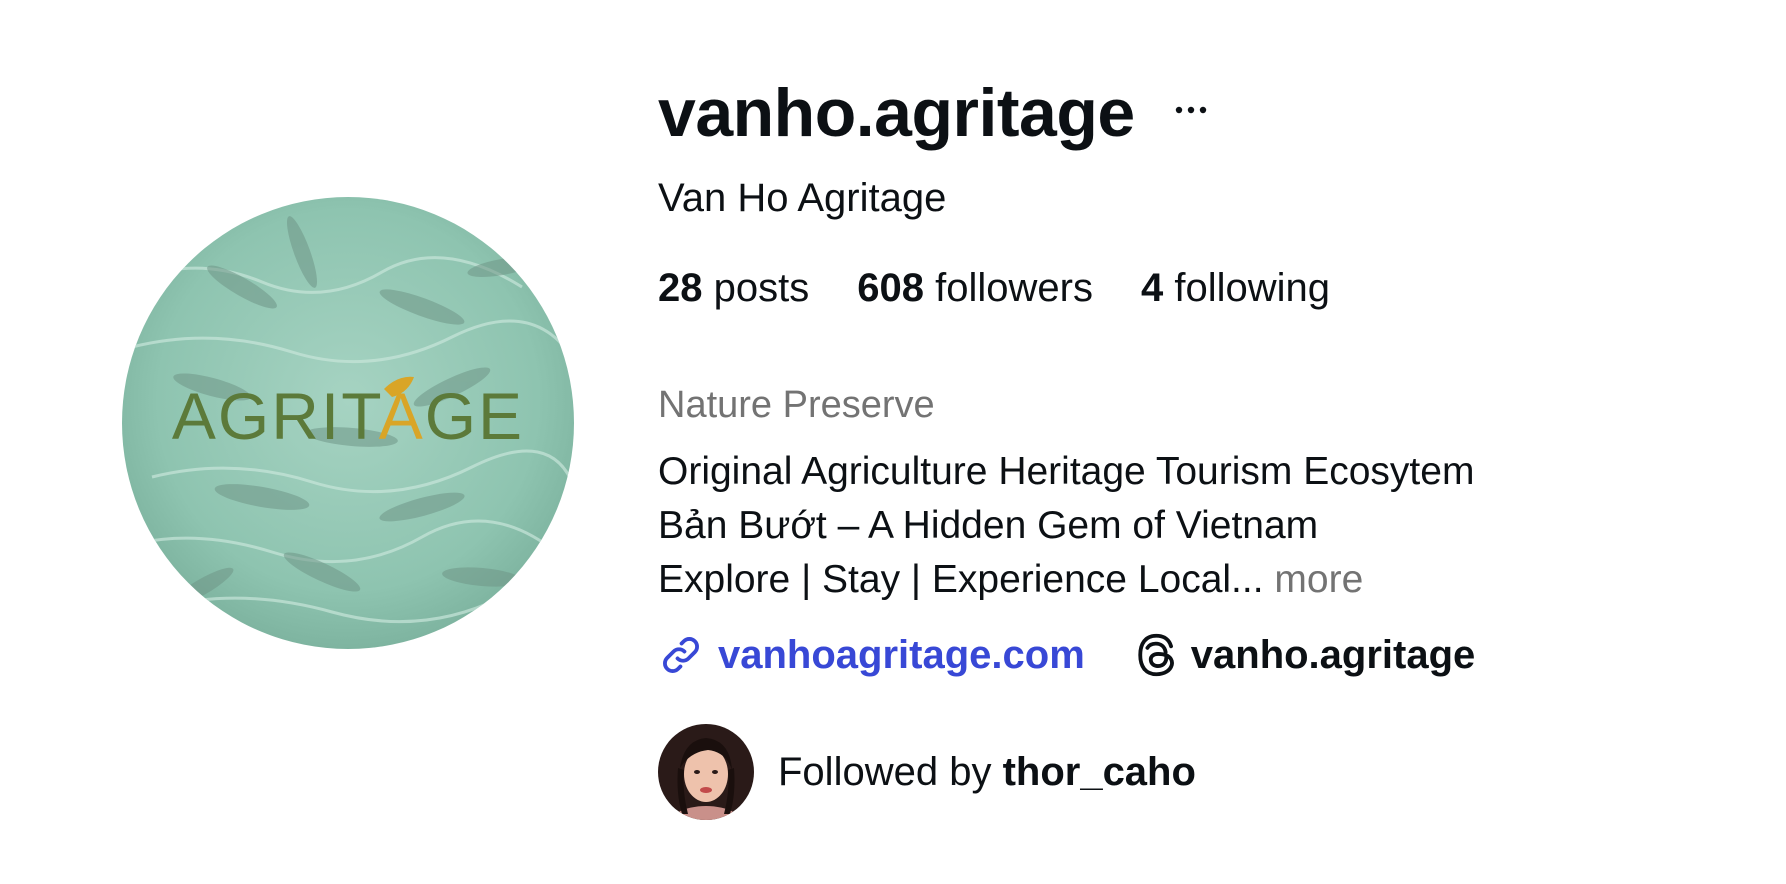 The width and height of the screenshot is (1786, 884). I want to click on threads-link: vanho.agritage, so click(1305, 655).